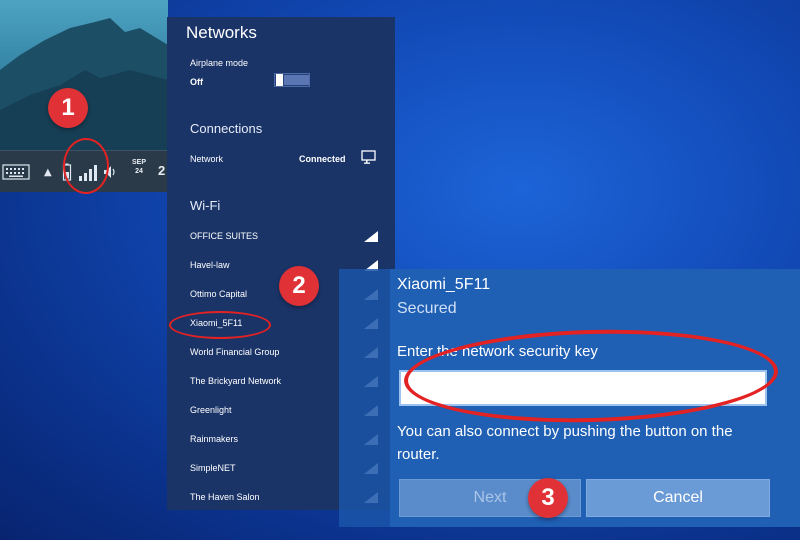 The image size is (800, 540). Describe the element at coordinates (206, 159) in the screenshot. I see `connection-name: Network` at that location.